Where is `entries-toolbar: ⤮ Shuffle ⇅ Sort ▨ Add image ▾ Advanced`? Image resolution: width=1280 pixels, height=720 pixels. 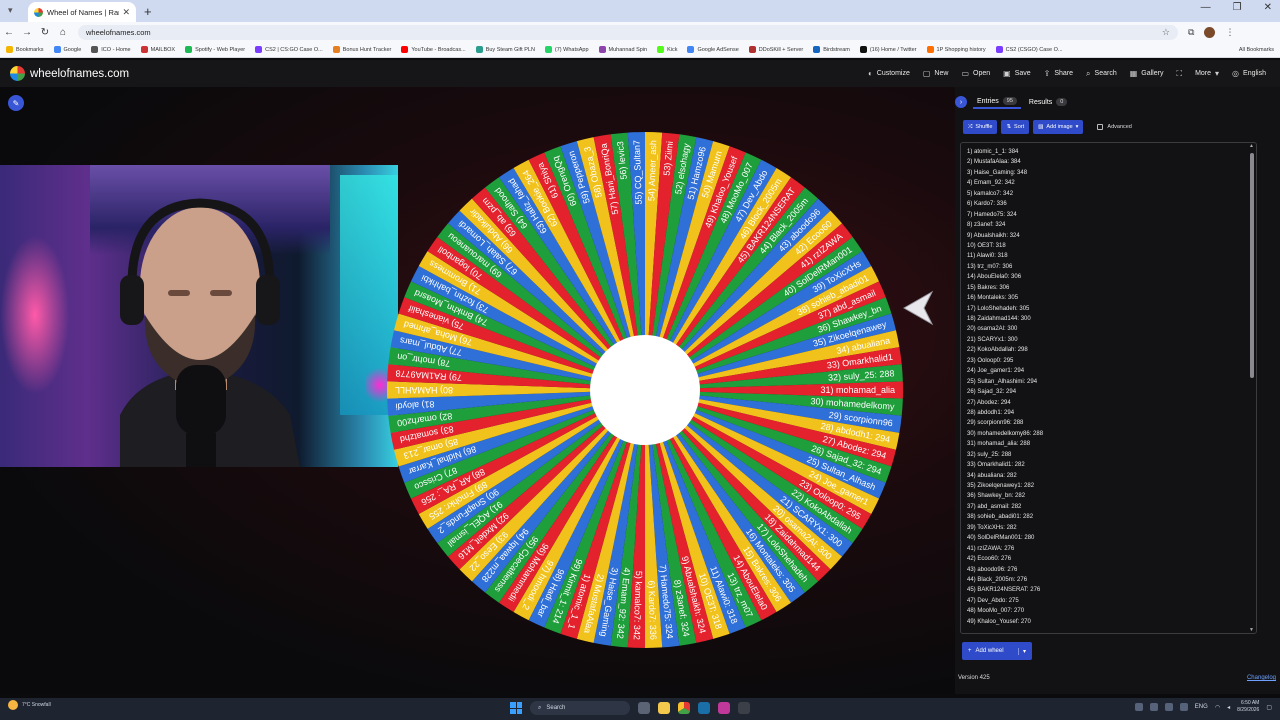
entries-toolbar: ⤮ Shuffle ⇅ Sort ▨ Add image ▾ Advanced is located at coordinates (1047, 127).